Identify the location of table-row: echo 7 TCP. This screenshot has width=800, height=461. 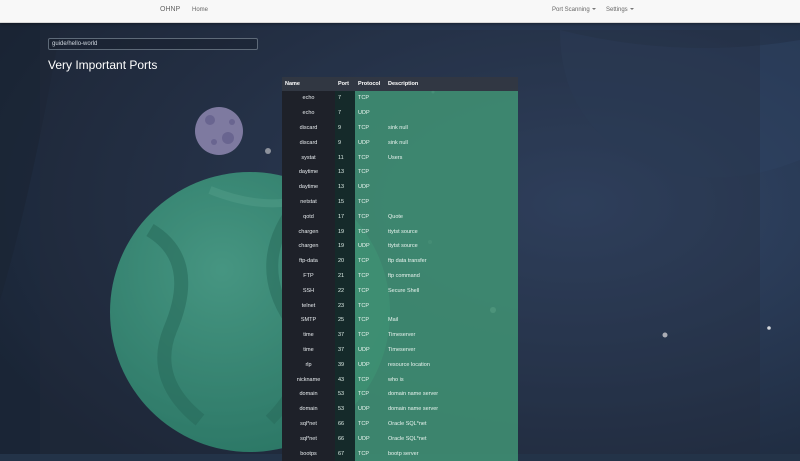
(400, 98).